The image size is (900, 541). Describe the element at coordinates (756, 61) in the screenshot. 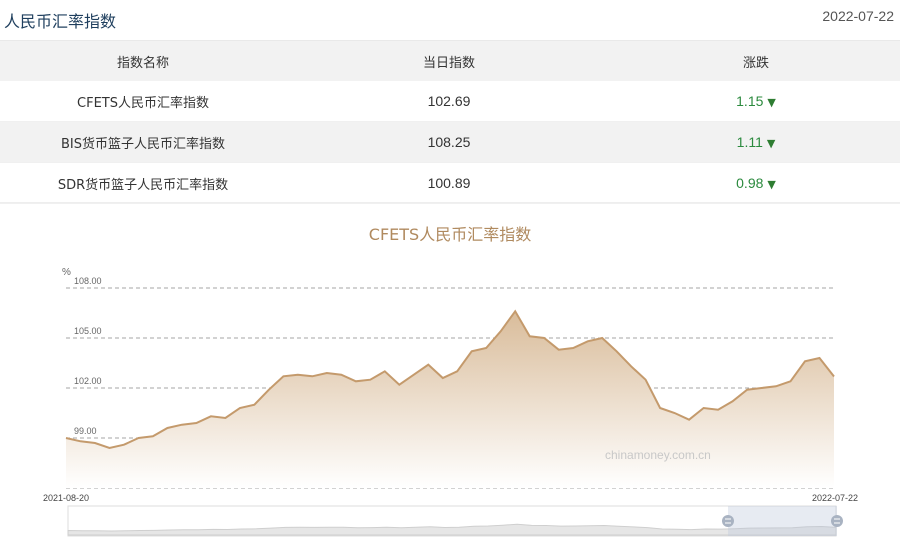

I see `column-header-change: 涨跌` at that location.